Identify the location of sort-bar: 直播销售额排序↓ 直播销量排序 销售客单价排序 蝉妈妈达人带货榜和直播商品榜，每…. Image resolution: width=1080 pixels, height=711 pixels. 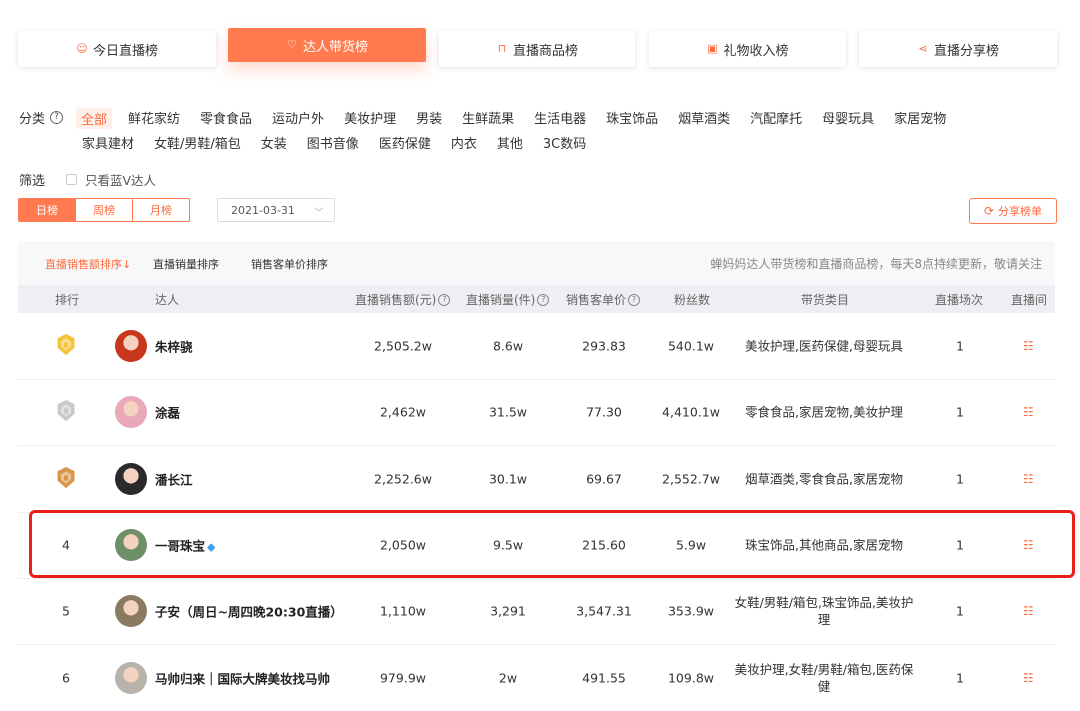
(536, 263).